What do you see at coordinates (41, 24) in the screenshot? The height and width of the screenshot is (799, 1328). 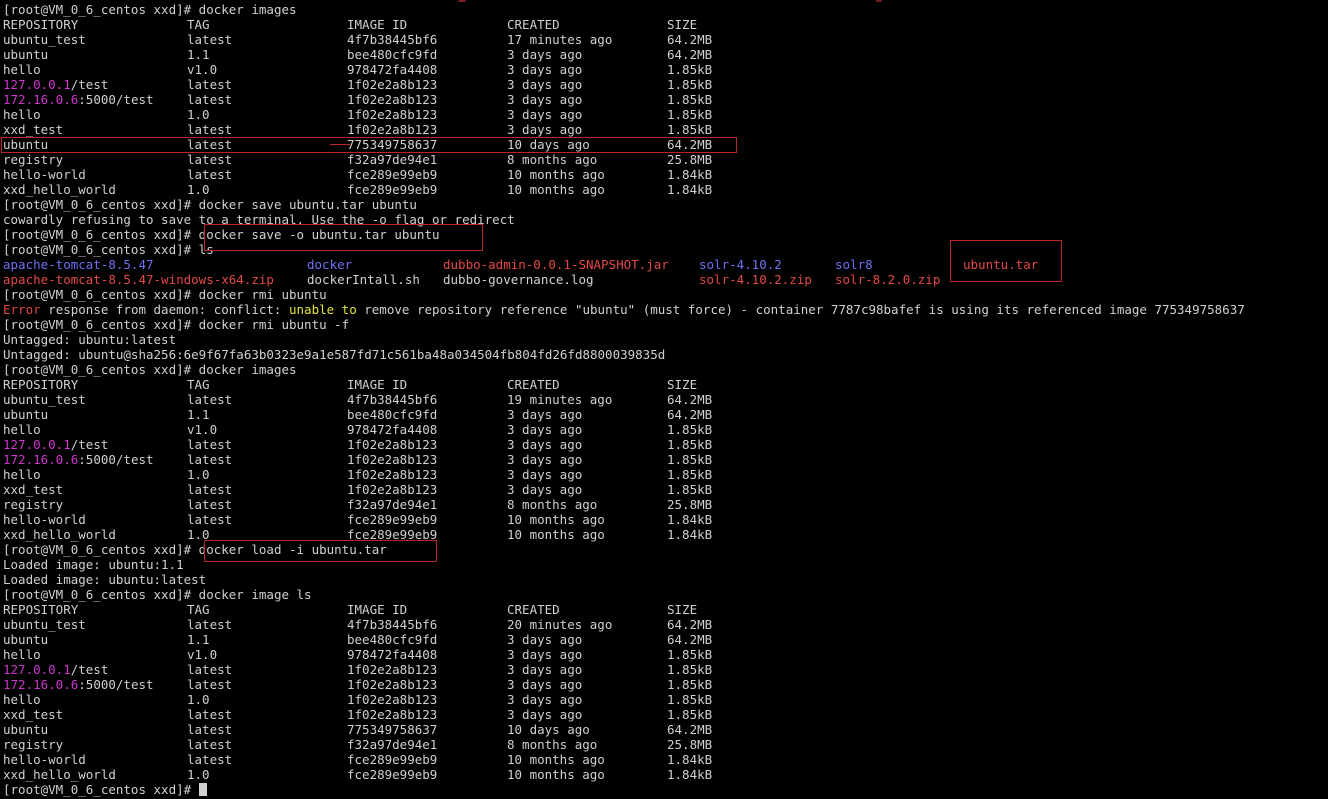 I see `header-repo: REPOSITORY` at bounding box center [41, 24].